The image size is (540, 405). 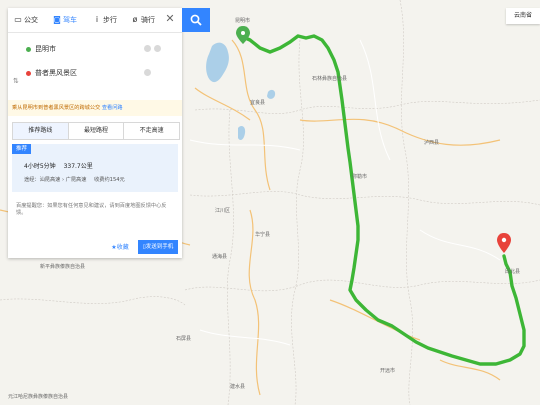 I want to click on route-summary: 4小时5分钟 337.7公里, so click(x=58, y=165).